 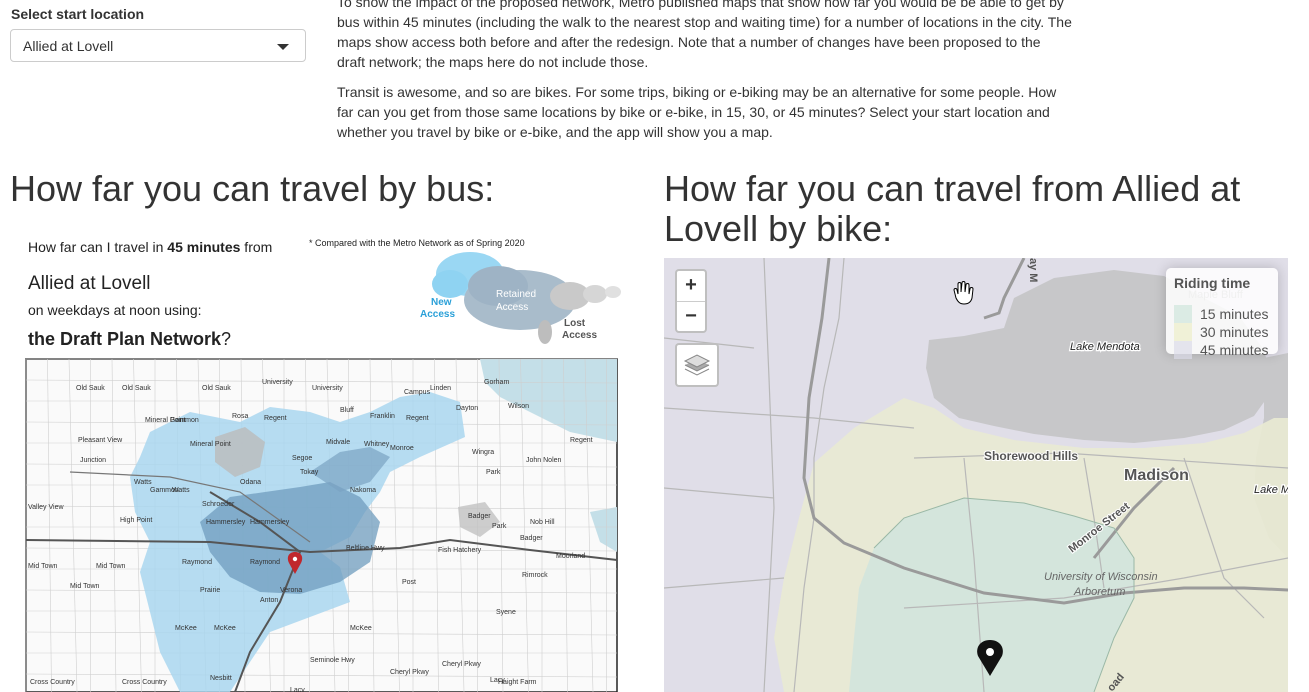 What do you see at coordinates (1099, 592) in the screenshot?
I see `arboretum-label-line2: Arboretum` at bounding box center [1099, 592].